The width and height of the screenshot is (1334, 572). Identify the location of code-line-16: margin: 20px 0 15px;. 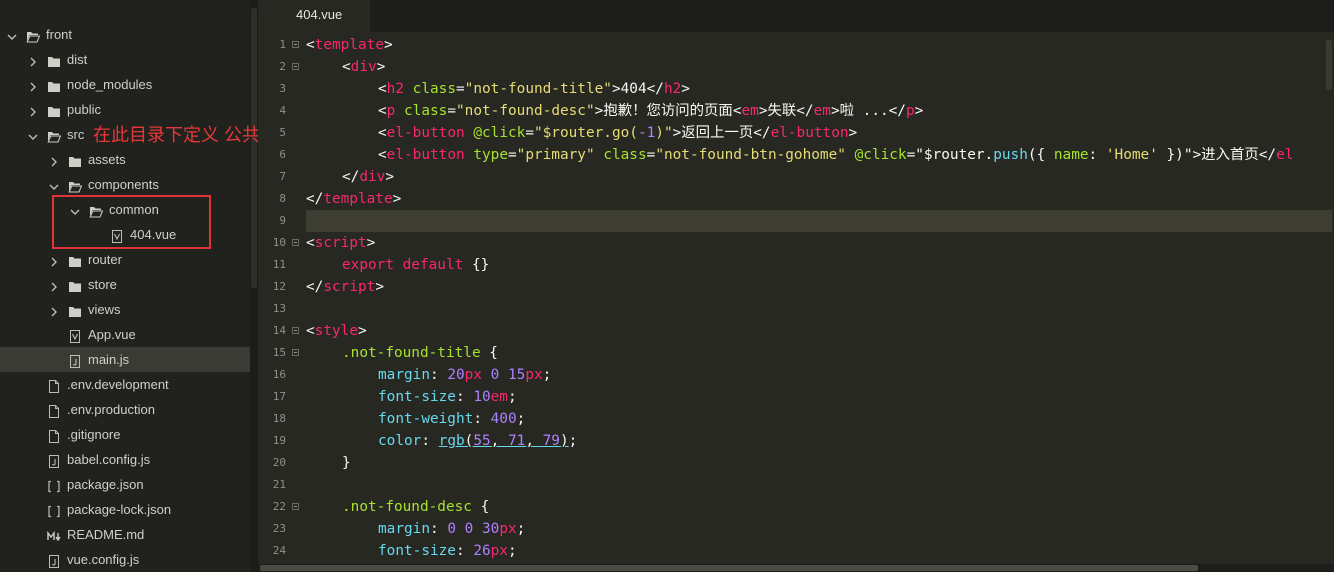
(465, 375).